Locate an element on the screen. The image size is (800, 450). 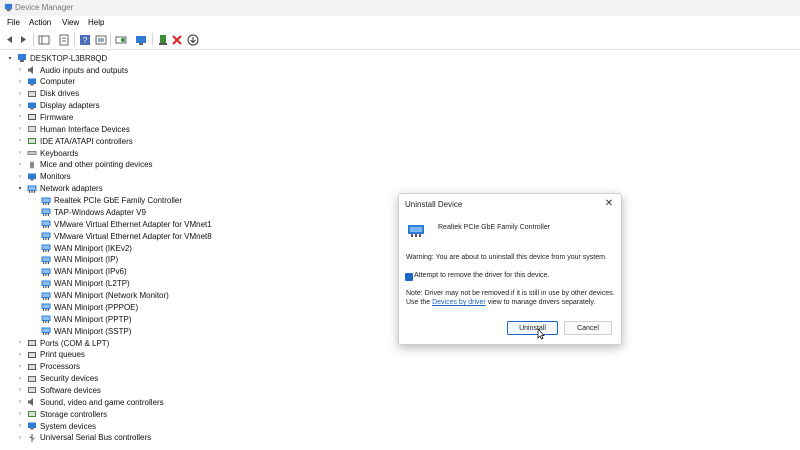
tree-category-ports-com-lpt: › Ports (COM & LPT) is located at coordinates (62, 343).